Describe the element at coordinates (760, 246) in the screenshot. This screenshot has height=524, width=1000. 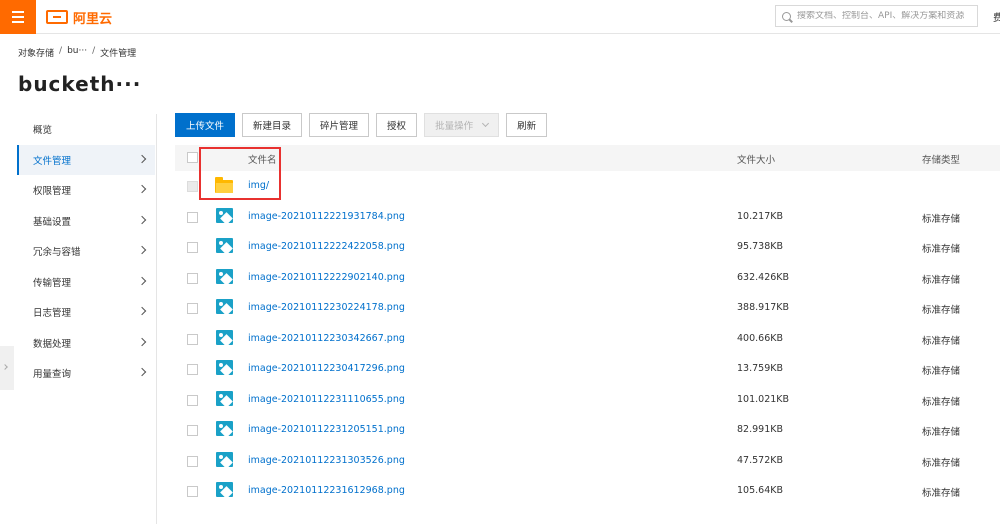
I see `file-size: 95.738KB` at that location.